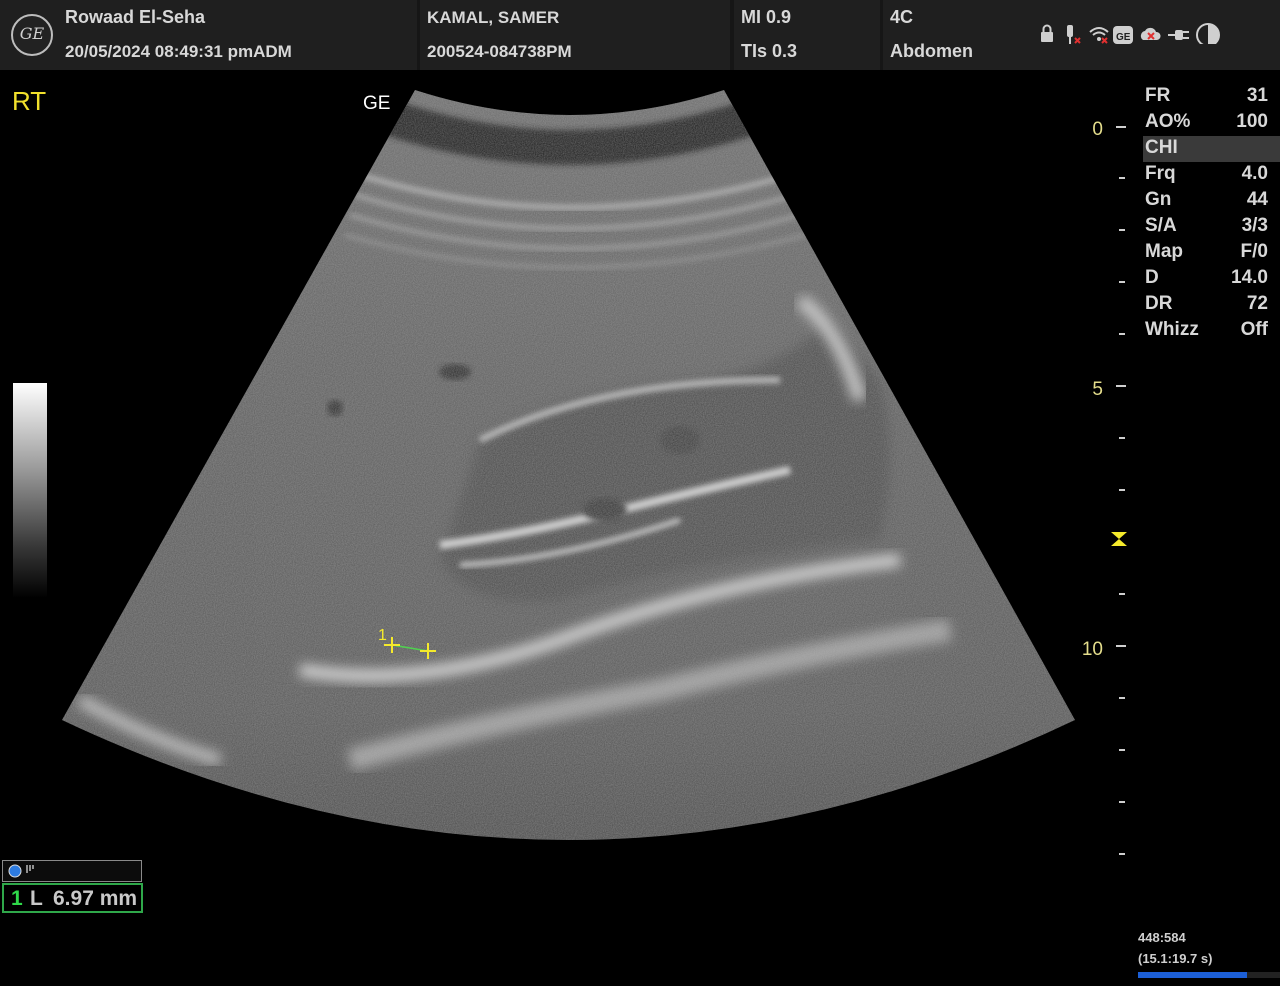 The height and width of the screenshot is (986, 1280). Describe the element at coordinates (1162, 937) in the screenshot. I see `frame-count: 448:584` at that location.